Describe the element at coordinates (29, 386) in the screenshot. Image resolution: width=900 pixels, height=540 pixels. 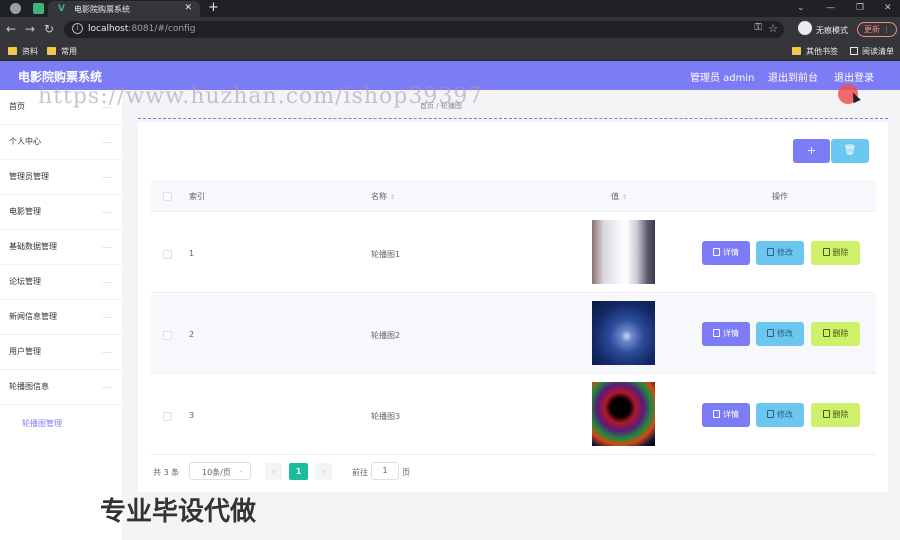
I see `sidebar-item-label: 轮播图信息` at that location.